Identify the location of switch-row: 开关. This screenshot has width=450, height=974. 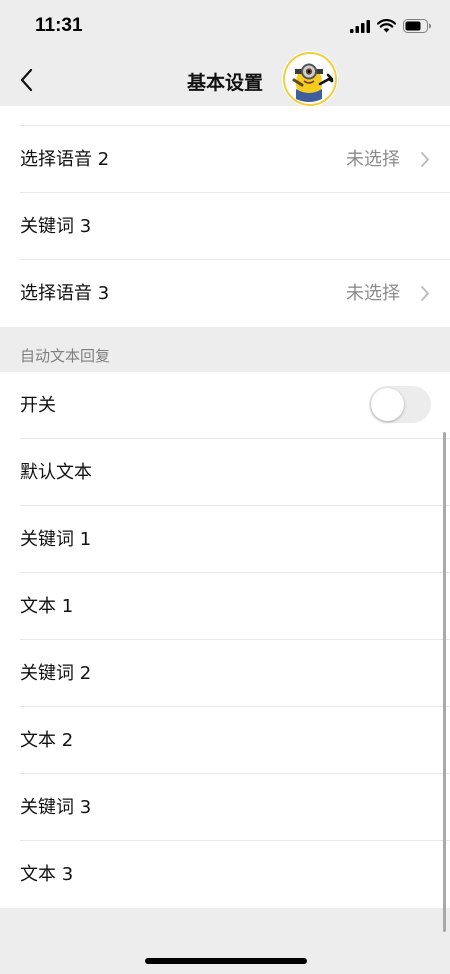
(225, 405).